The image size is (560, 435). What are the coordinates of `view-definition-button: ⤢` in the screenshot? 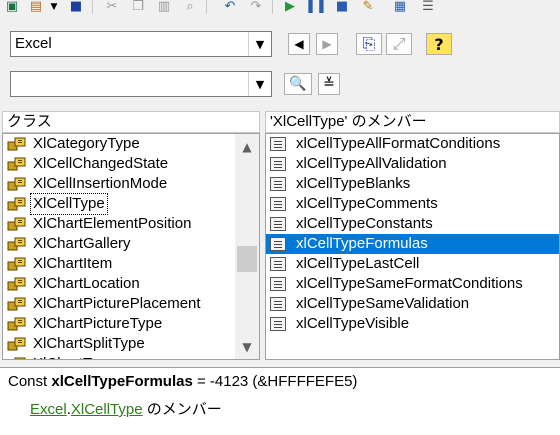 It's located at (399, 44).